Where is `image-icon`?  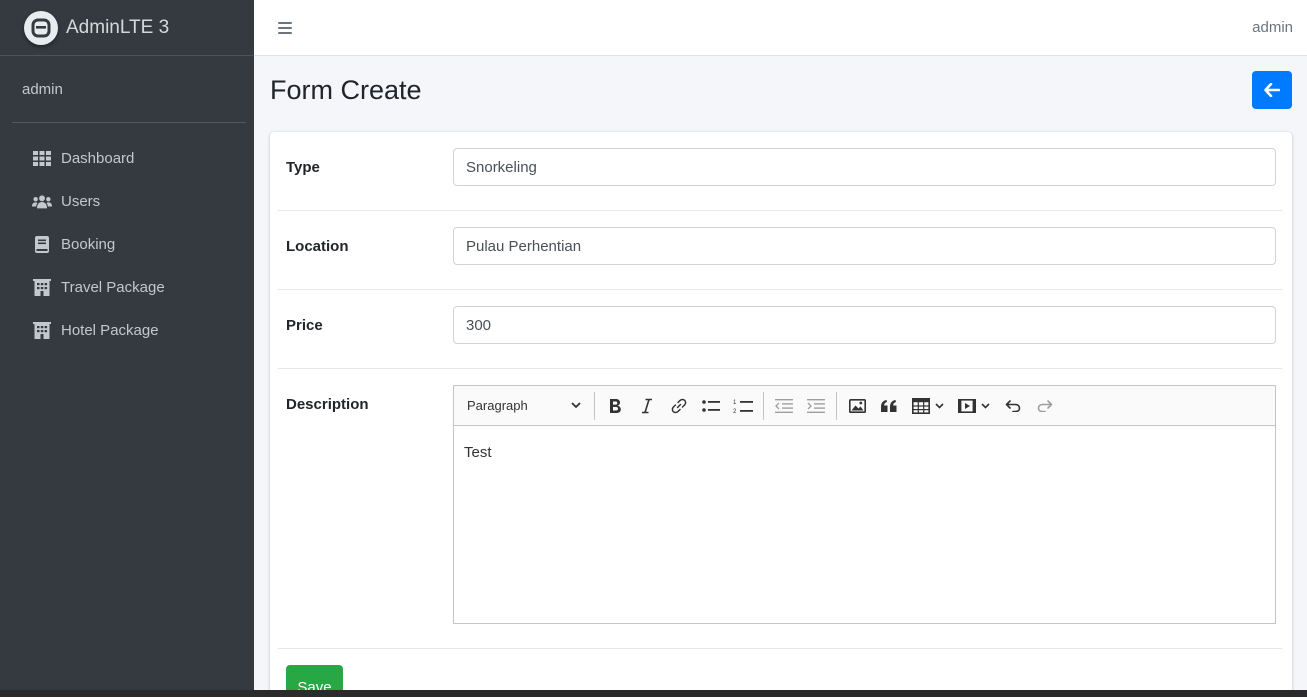
image-icon is located at coordinates (857, 405).